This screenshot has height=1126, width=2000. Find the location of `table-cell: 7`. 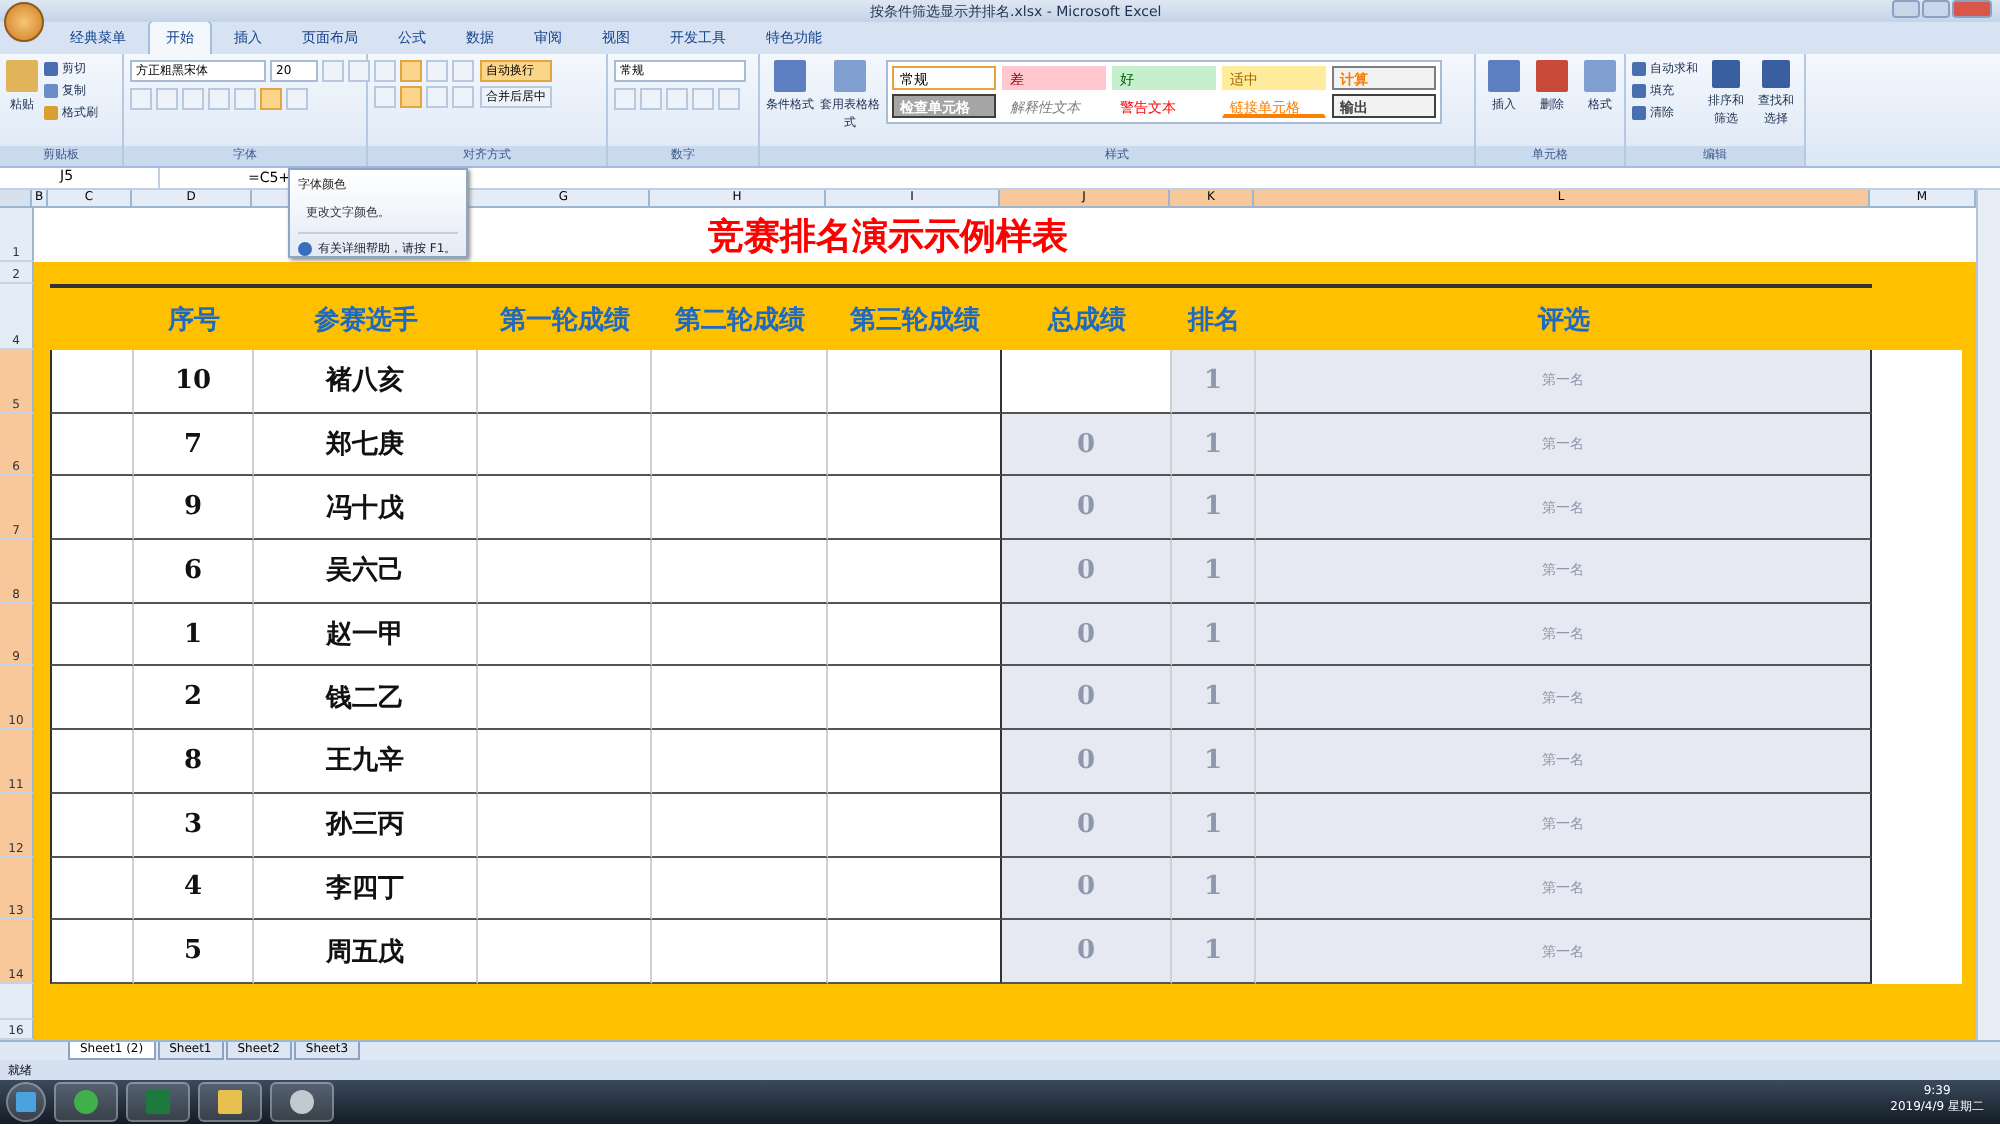

table-cell: 7 is located at coordinates (194, 445).